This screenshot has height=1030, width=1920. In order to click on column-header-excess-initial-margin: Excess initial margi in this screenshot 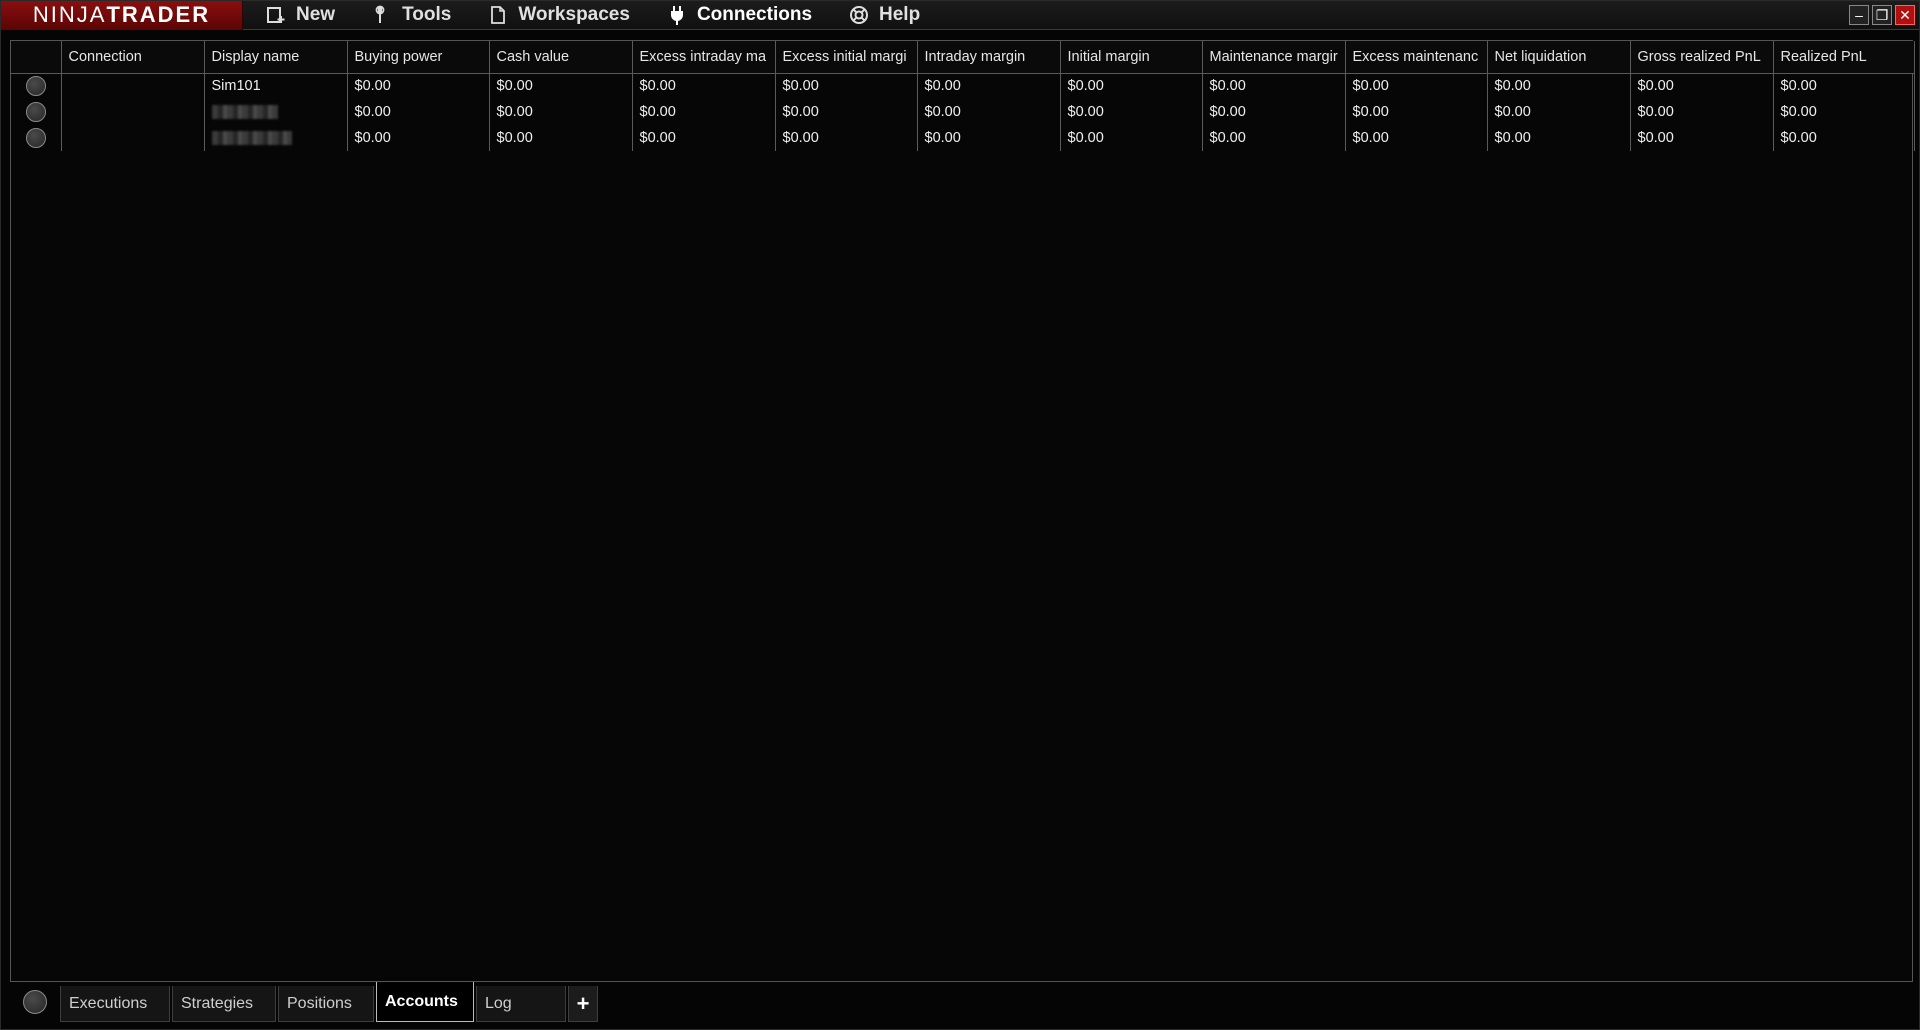, I will do `click(846, 57)`.